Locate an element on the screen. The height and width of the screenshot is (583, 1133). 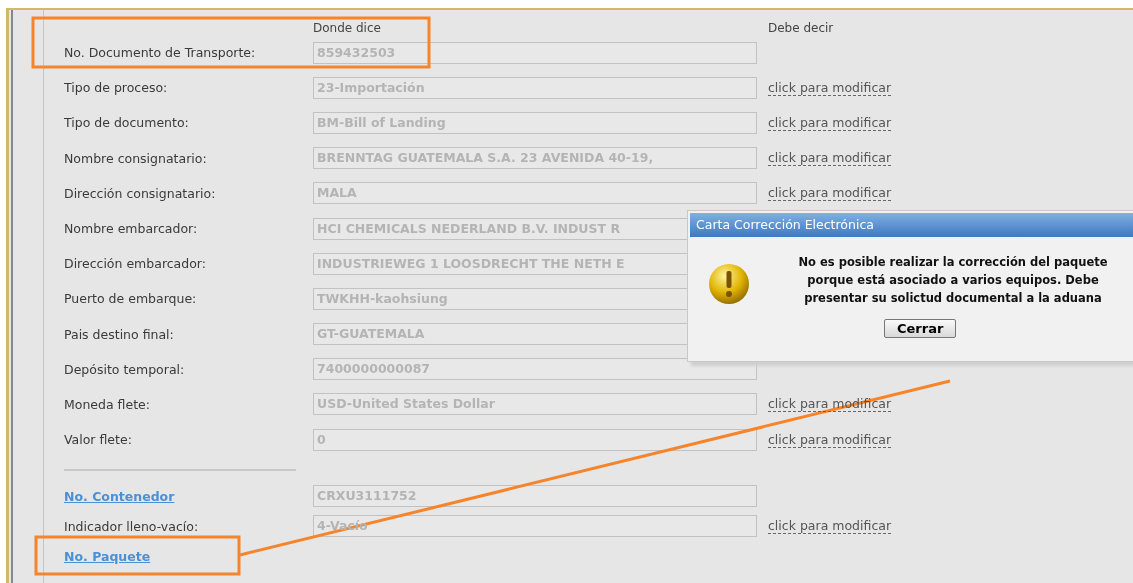
field-label: Moneda flete: is located at coordinates (107, 404).